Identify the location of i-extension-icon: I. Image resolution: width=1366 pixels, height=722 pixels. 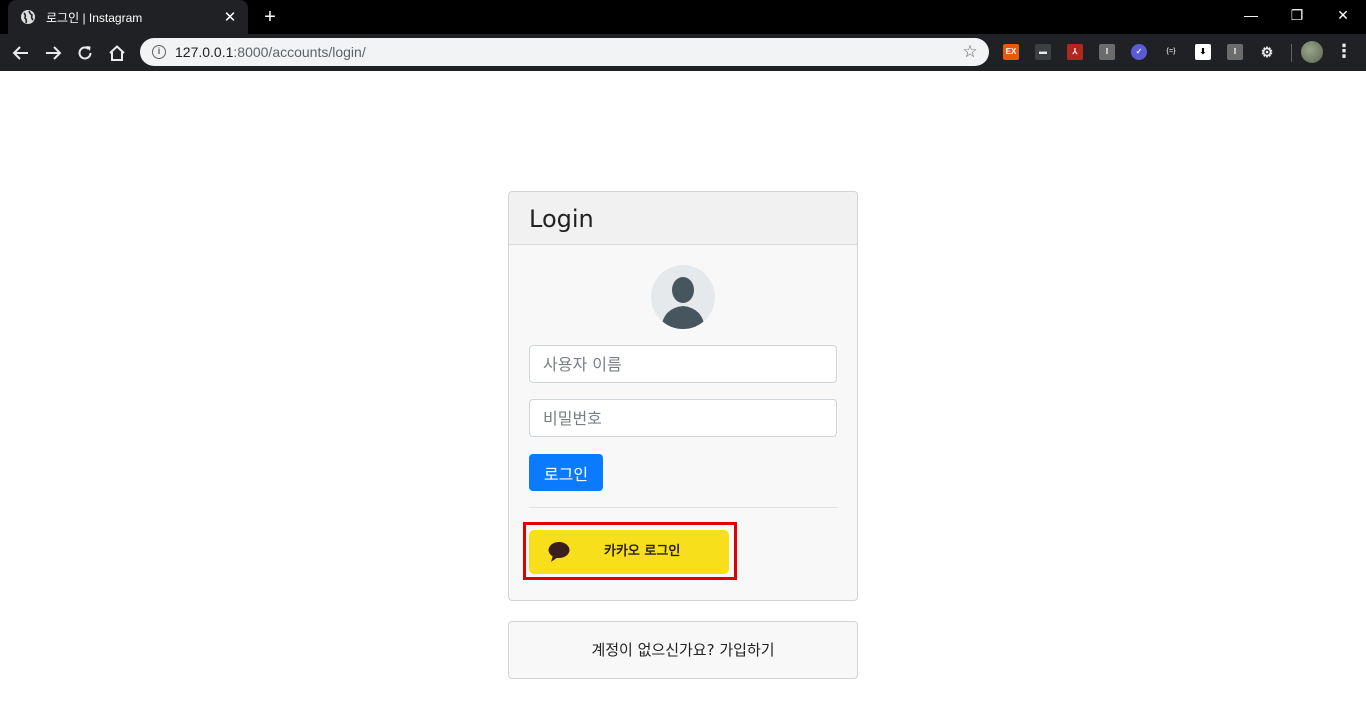
(1107, 52).